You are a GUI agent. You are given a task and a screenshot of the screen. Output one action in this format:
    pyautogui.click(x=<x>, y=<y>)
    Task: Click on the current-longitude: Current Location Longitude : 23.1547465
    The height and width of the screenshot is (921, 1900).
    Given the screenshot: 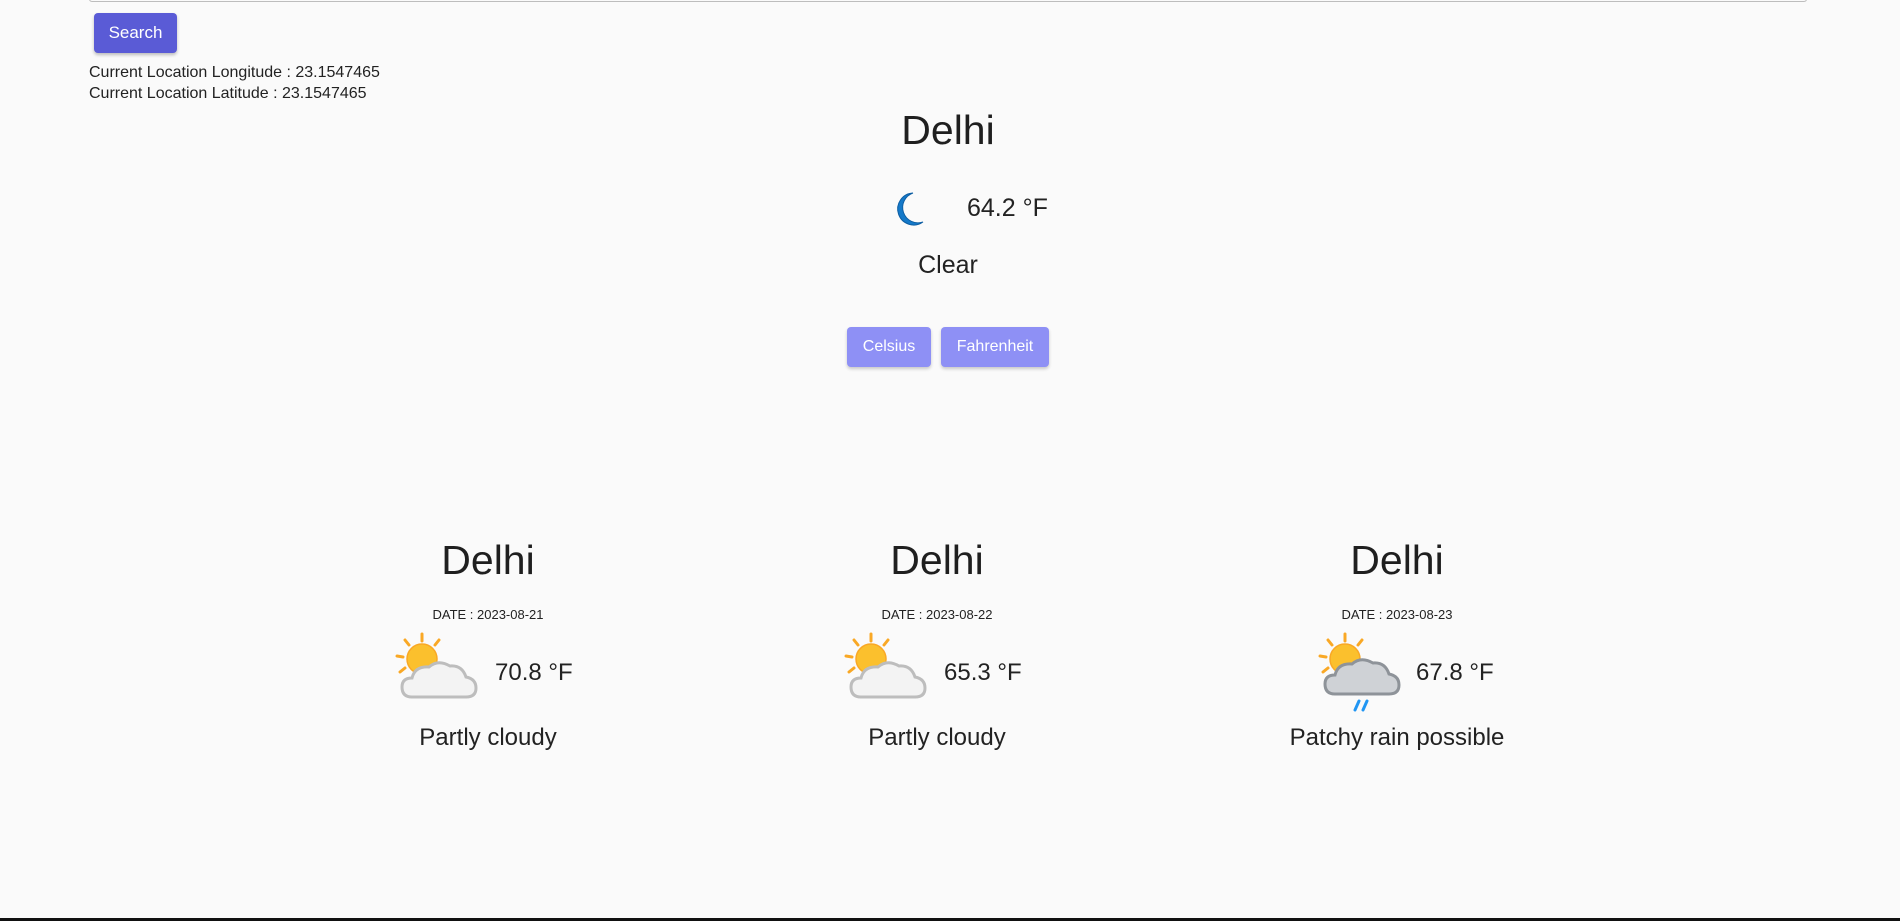 What is the action you would take?
    pyautogui.click(x=234, y=72)
    